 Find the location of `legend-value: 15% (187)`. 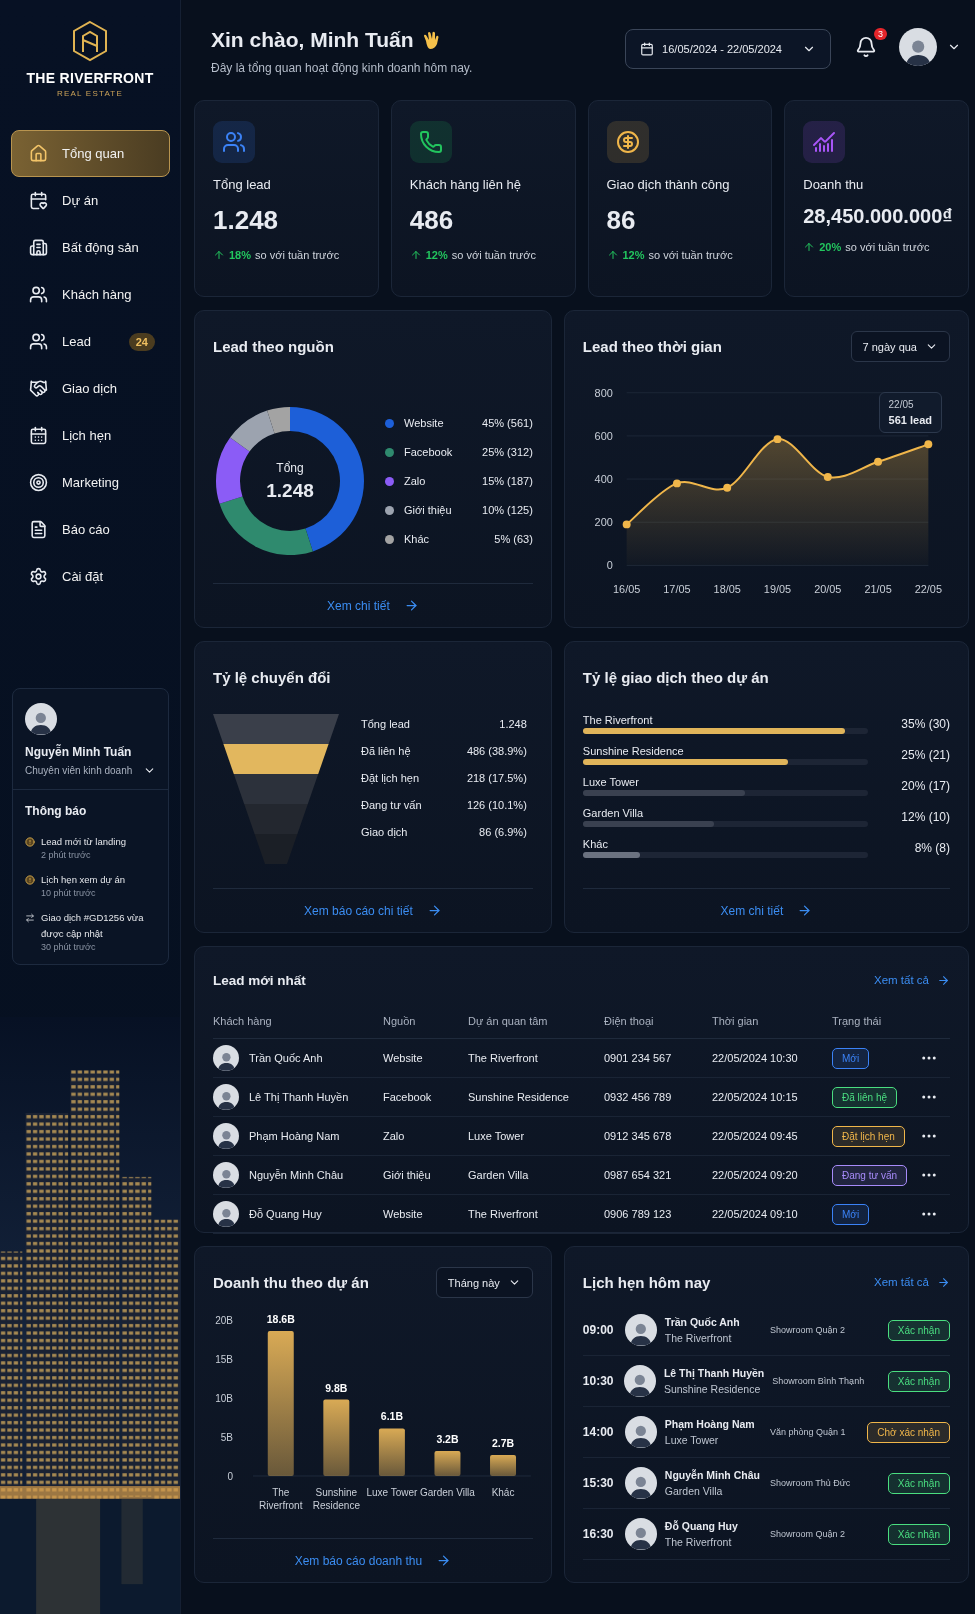

legend-value: 15% (187) is located at coordinates (507, 481).